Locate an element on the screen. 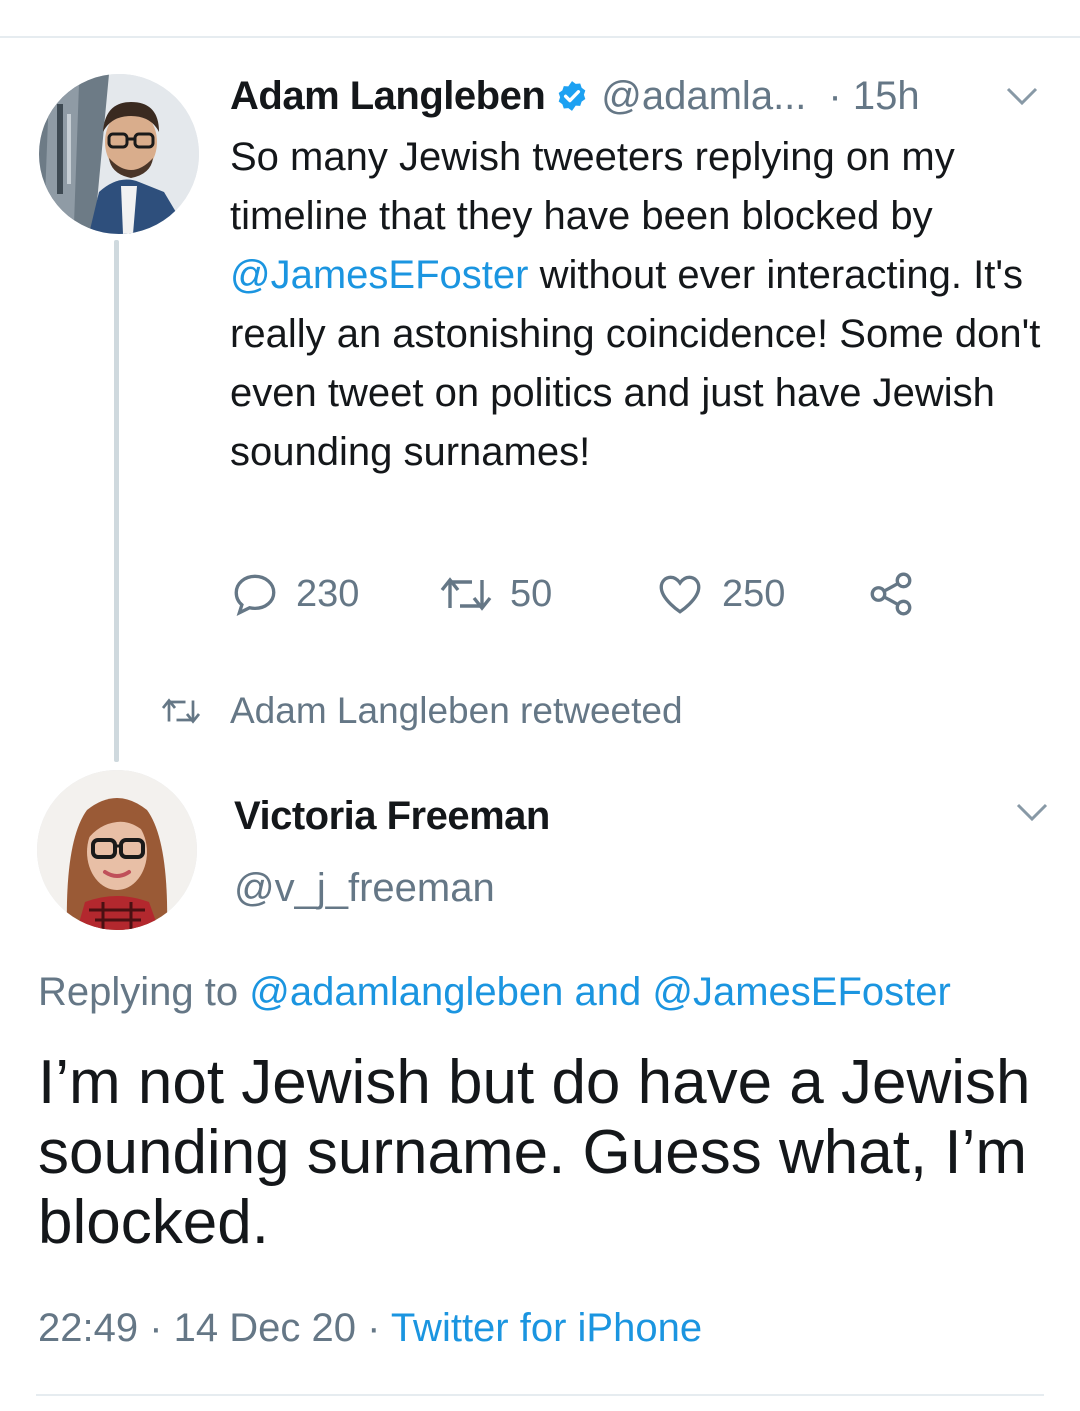 Image resolution: width=1080 pixels, height=1411 pixels. author-name: Victoria Freeman is located at coordinates (392, 816).